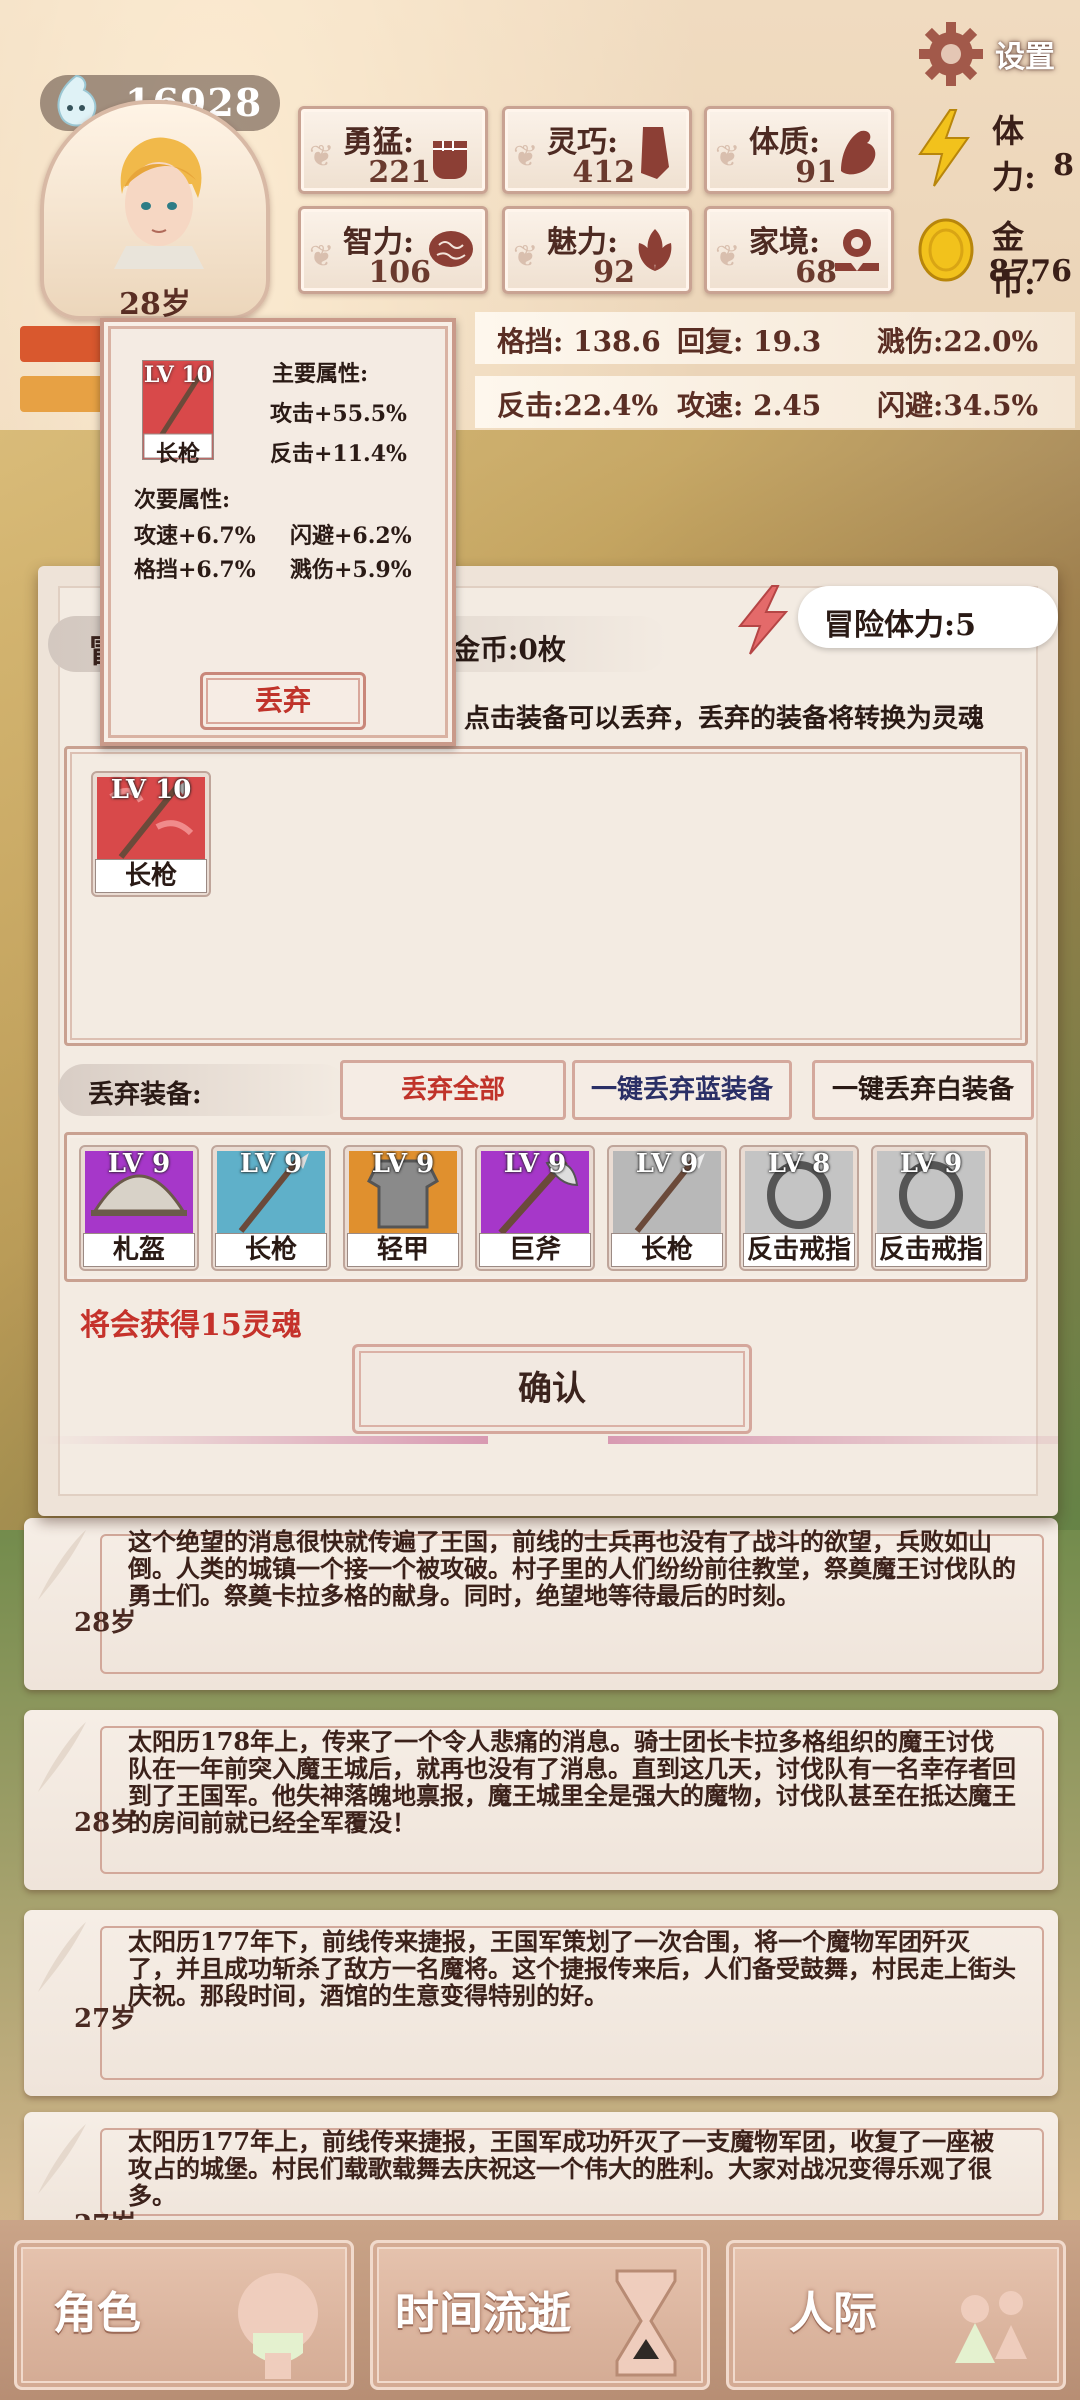 This screenshot has height=2400, width=1080. Describe the element at coordinates (105, 2019) in the screenshot. I see `story-age: 27岁` at that location.